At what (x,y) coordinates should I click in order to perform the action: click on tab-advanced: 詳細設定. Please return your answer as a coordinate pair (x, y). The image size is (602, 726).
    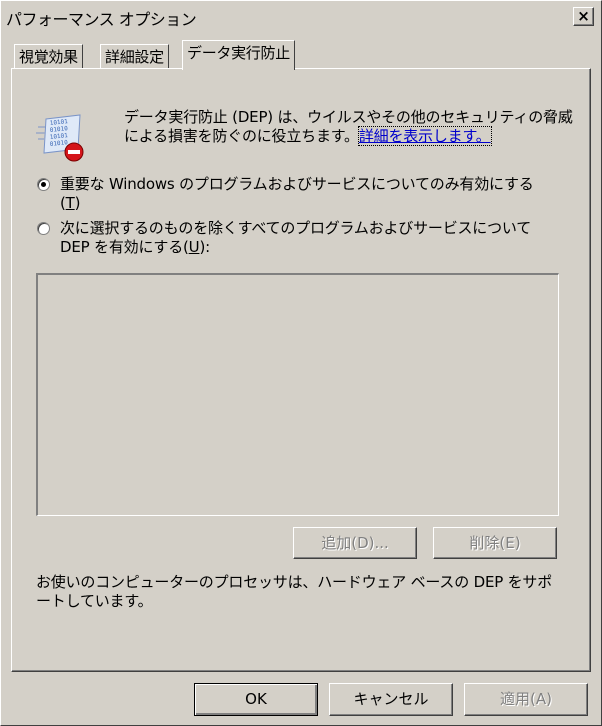
    Looking at the image, I should click on (134, 57).